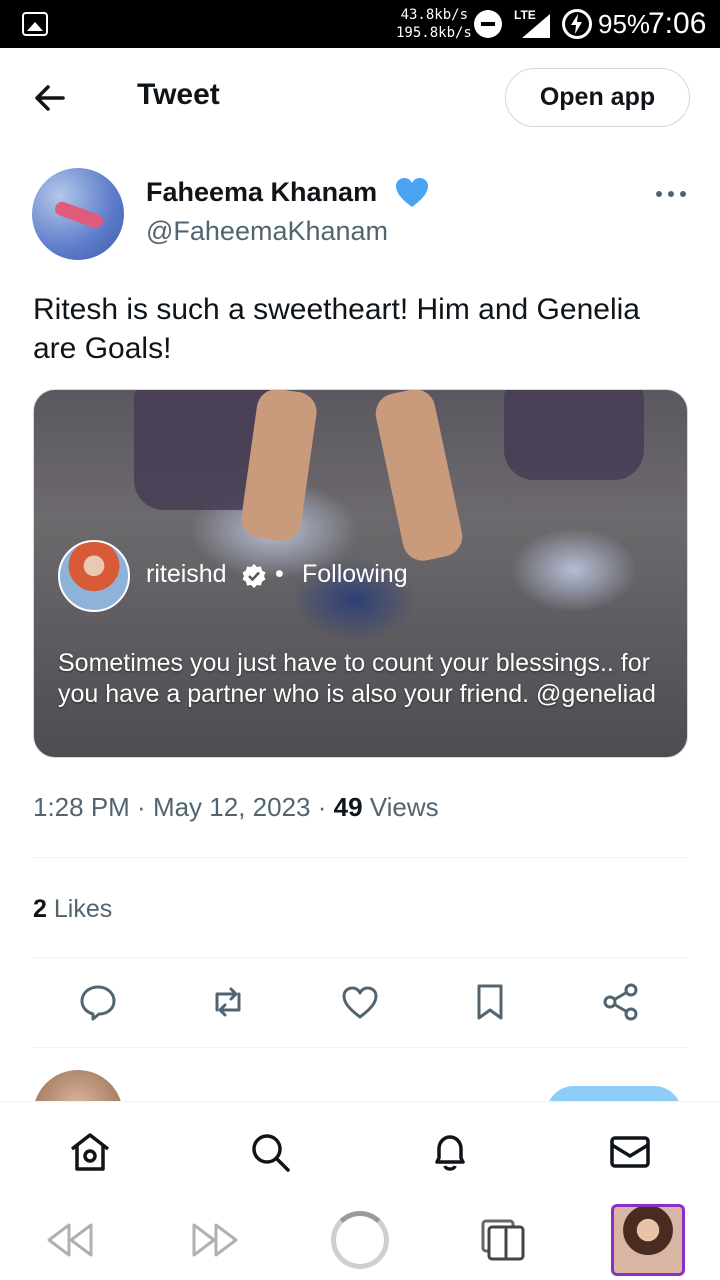 The image size is (720, 1280). I want to click on home-icon, so click(90, 1152).